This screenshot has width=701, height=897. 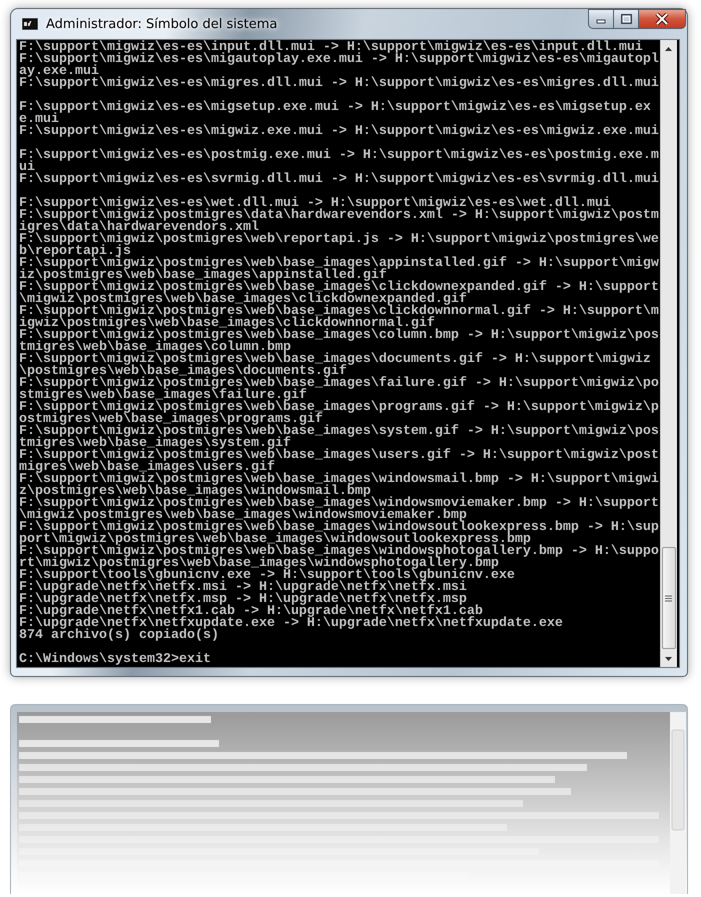 What do you see at coordinates (339, 558) in the screenshot?
I see `console-line: F:\support\migwiz\postmigres\web\base_images\windowsphotogallery.bmp -> H:\support\migwiz\postmigres\web\base_images\windowsphotogallery.bmp` at bounding box center [339, 558].